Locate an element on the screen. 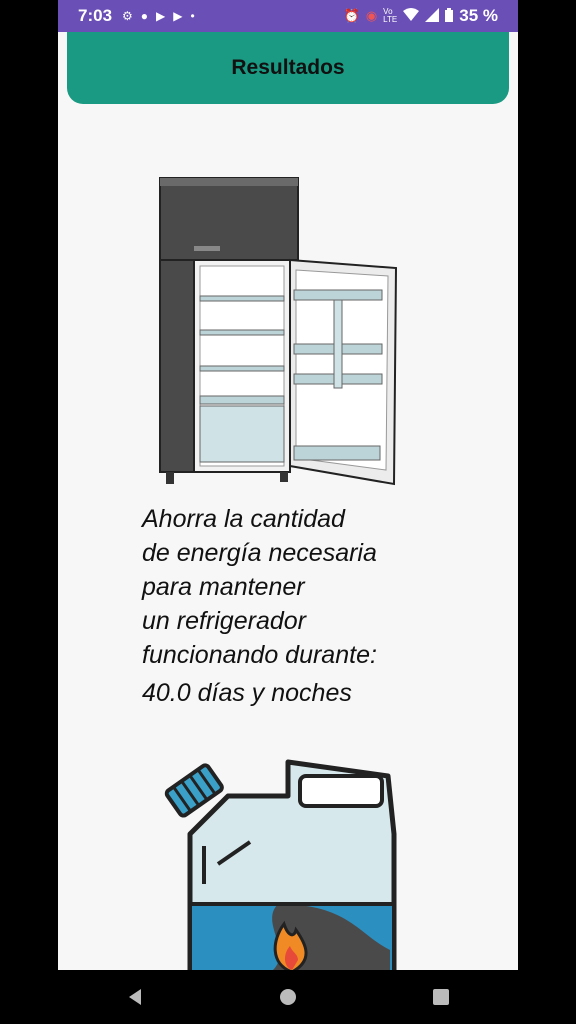 Image resolution: width=576 pixels, height=1024 pixels. battery-icon is located at coordinates (449, 16).